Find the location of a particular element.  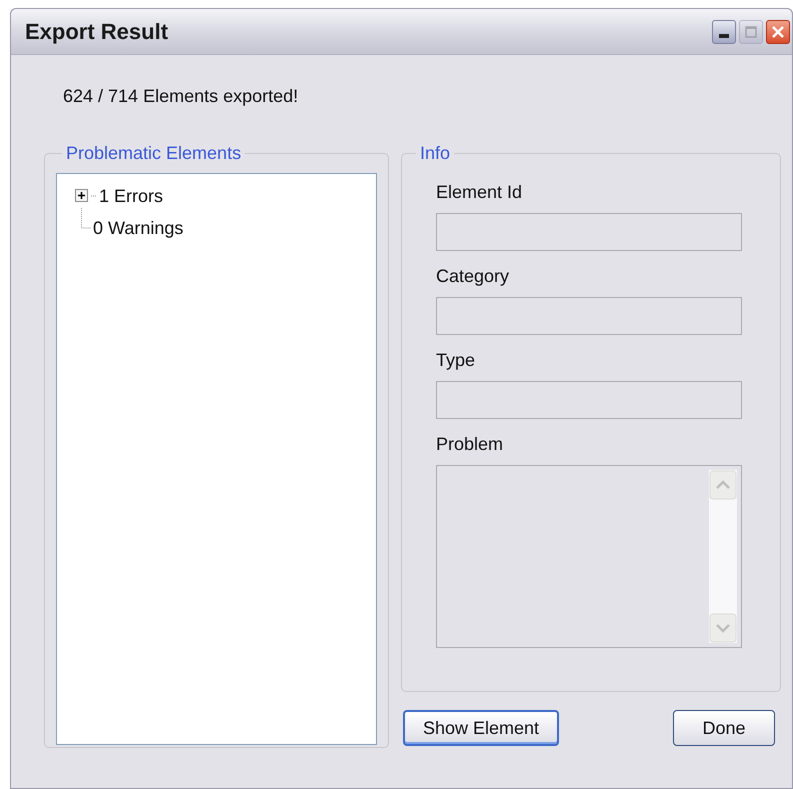

minimize-icon is located at coordinates (724, 36).